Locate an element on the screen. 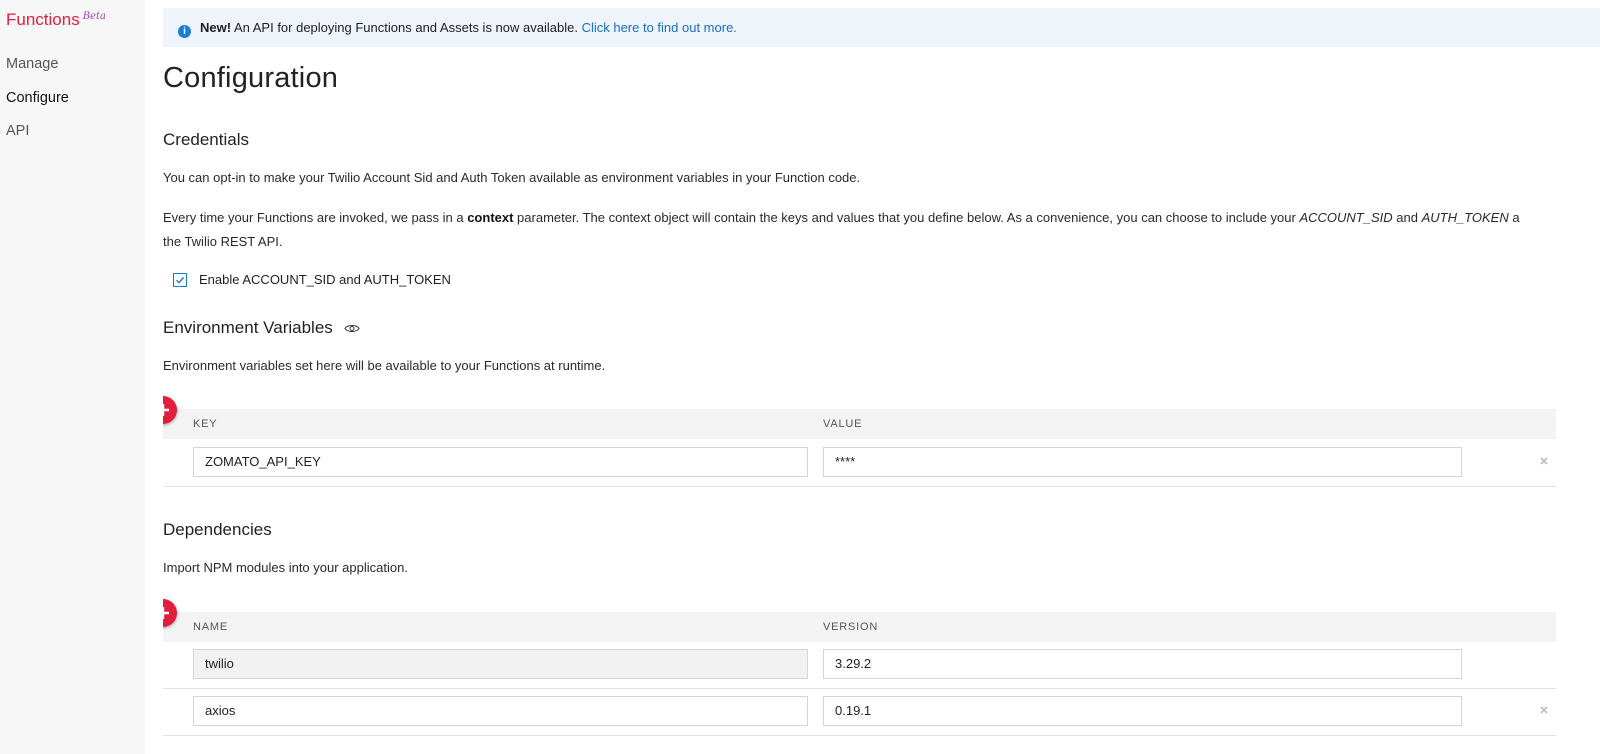  page-title: Configuration is located at coordinates (251, 78).